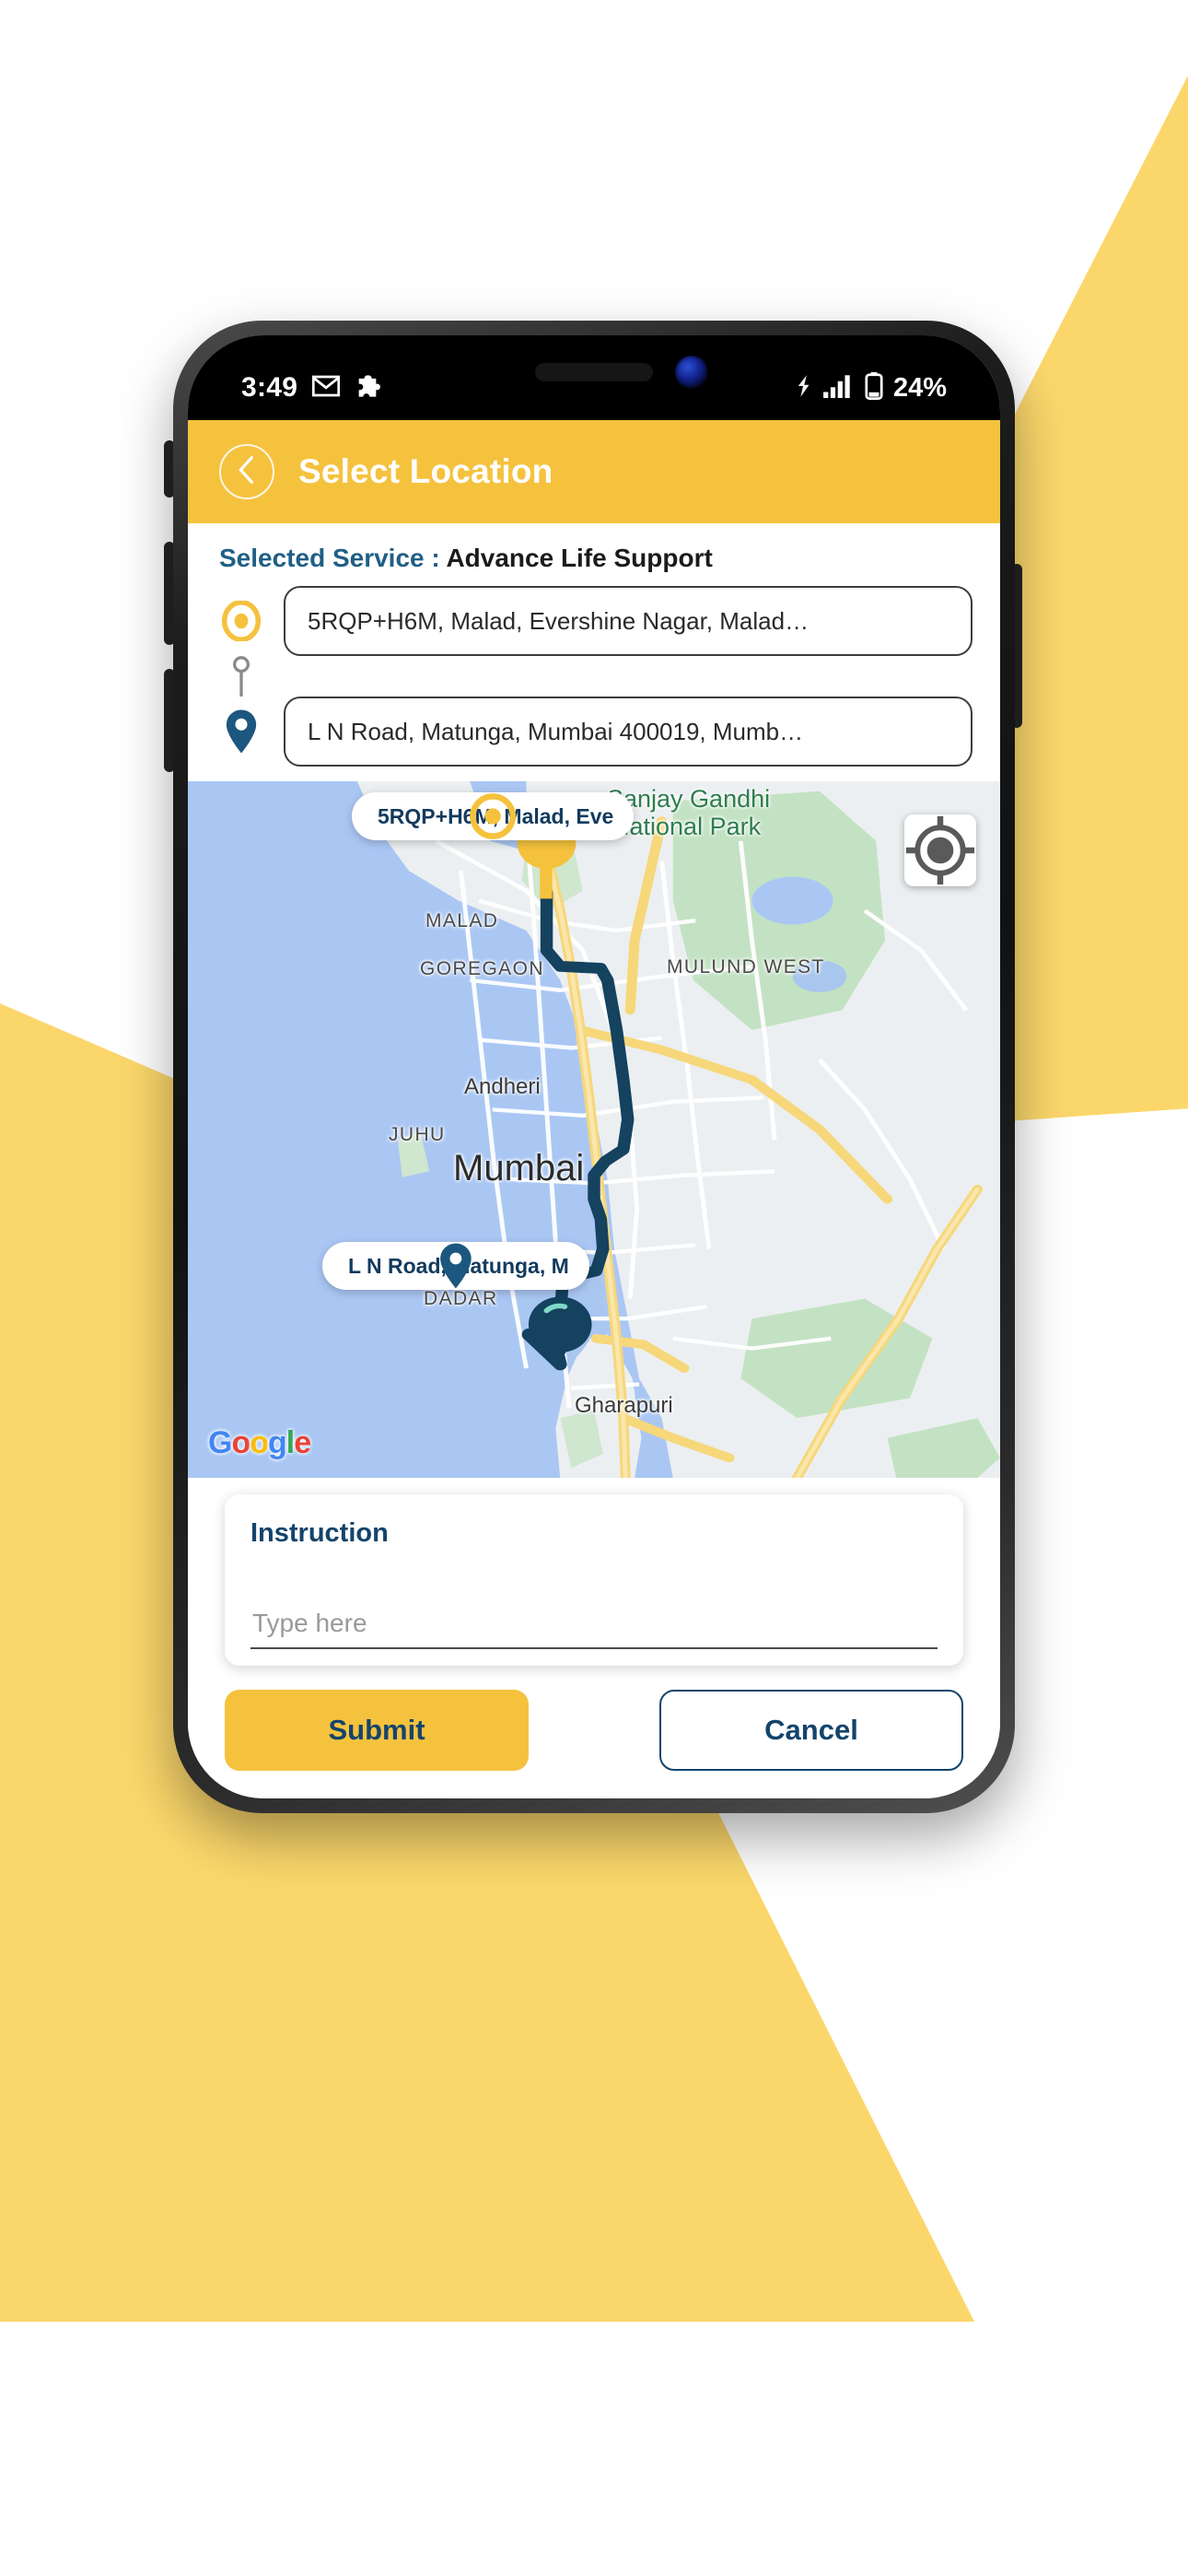  Describe the element at coordinates (493, 816) in the screenshot. I see `map-pickup-pill: 5RQP+H6M, Malad, Eve` at that location.